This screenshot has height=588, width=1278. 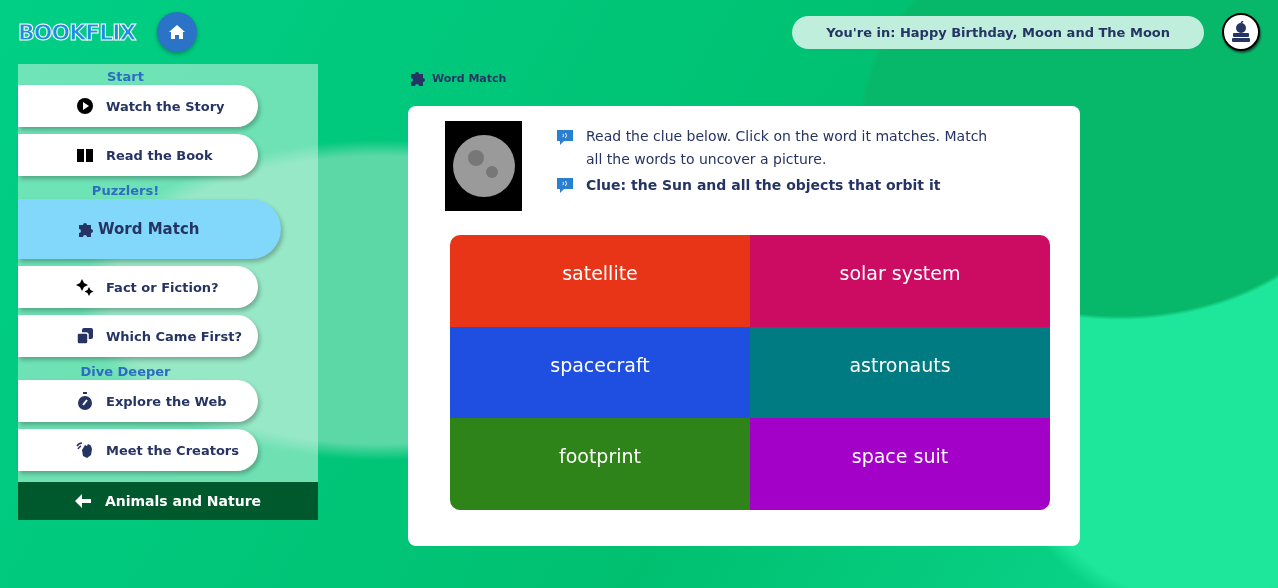 What do you see at coordinates (125, 190) in the screenshot?
I see `section-heading: Puzzlers!` at bounding box center [125, 190].